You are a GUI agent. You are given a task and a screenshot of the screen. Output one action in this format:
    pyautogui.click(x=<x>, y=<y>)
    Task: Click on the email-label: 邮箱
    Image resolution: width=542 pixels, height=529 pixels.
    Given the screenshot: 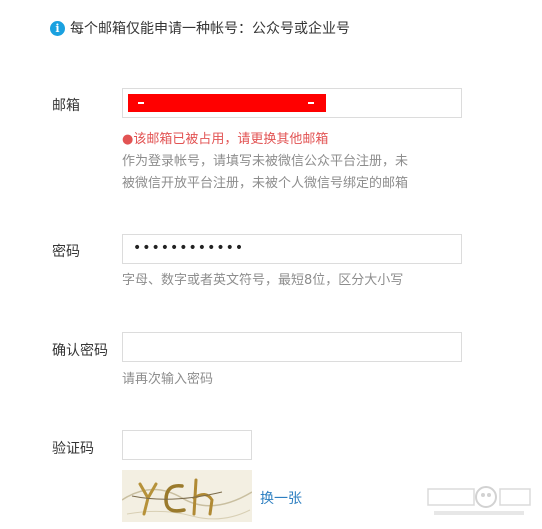 What is the action you would take?
    pyautogui.click(x=66, y=106)
    